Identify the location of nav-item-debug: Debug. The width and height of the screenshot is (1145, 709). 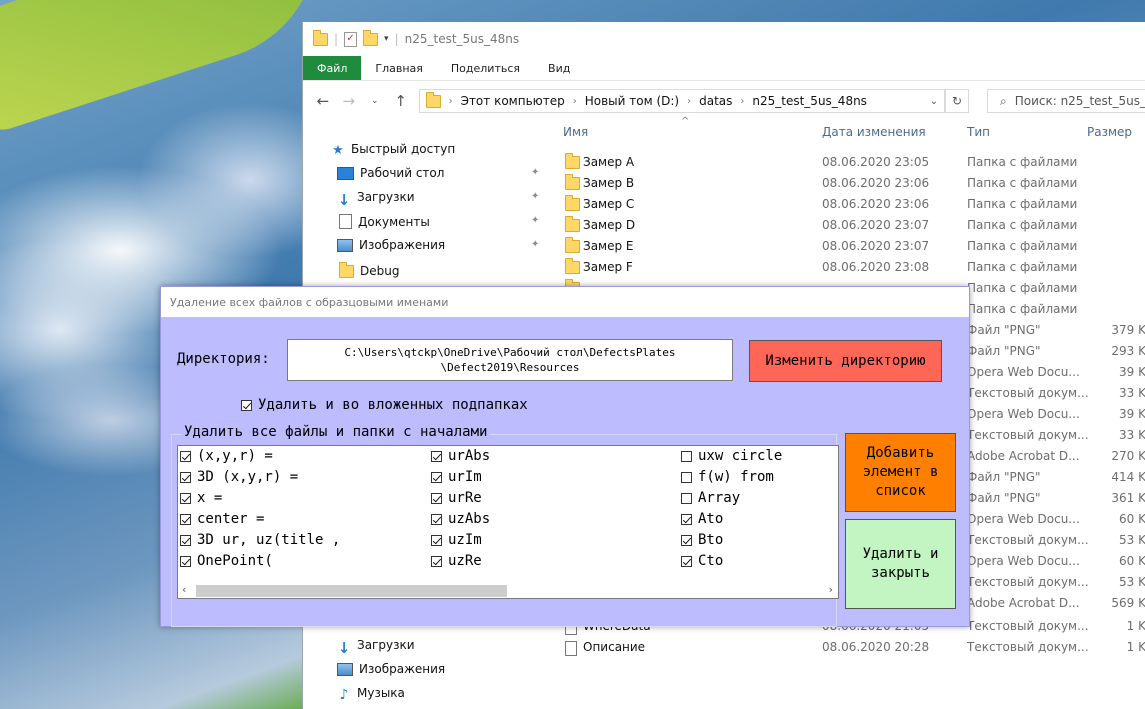
(369, 269).